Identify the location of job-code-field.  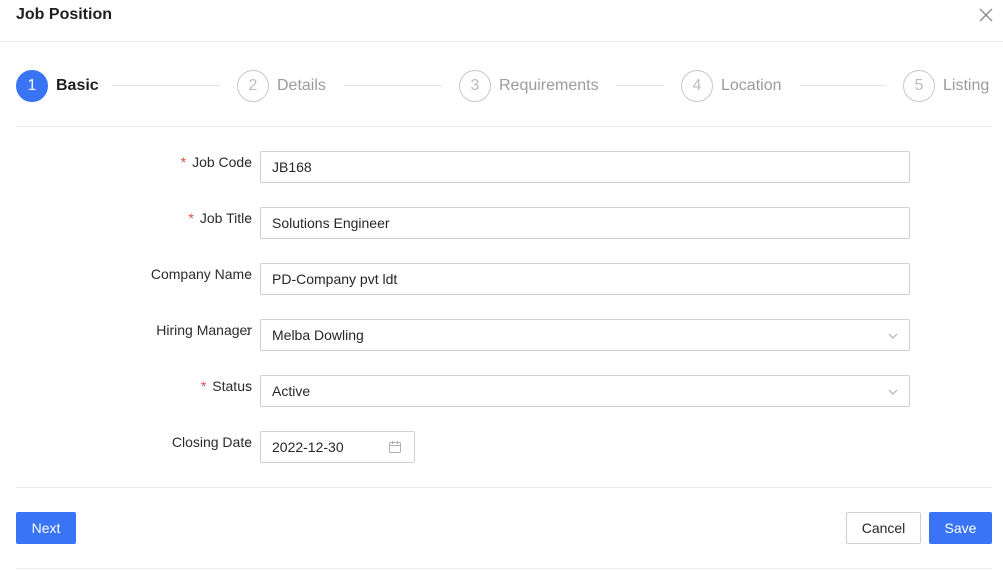
(585, 167).